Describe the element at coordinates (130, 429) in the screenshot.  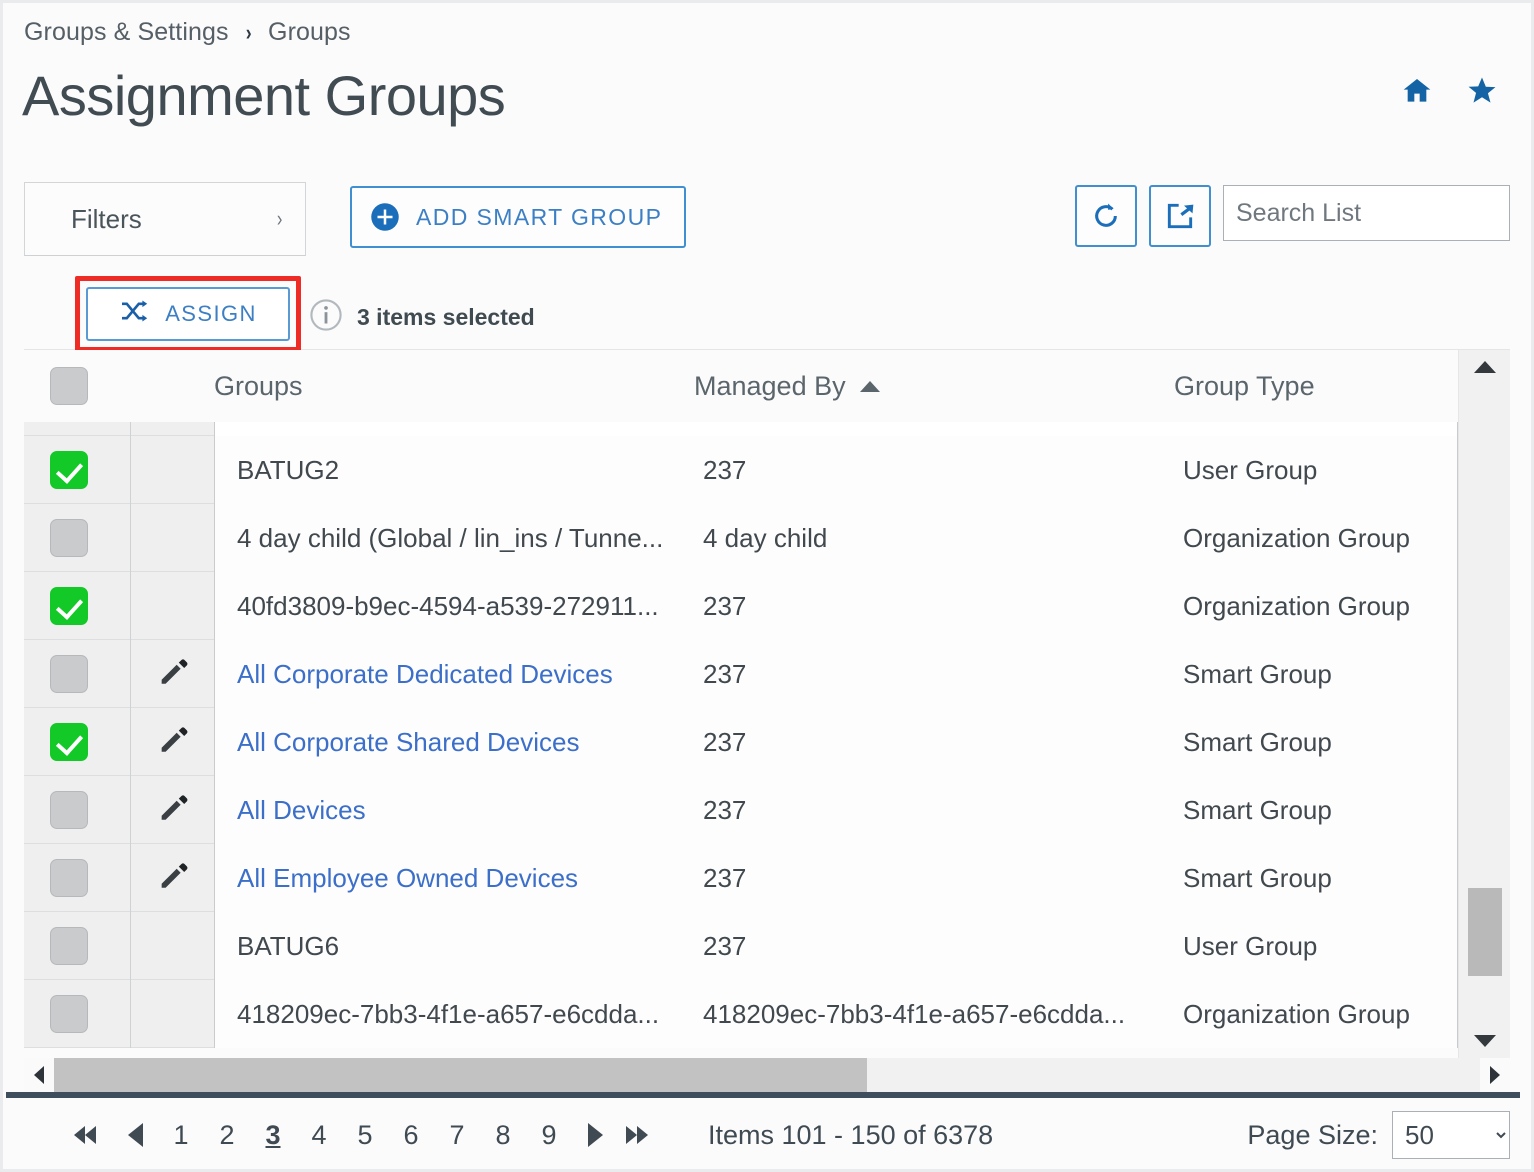
I see `column-divider` at that location.